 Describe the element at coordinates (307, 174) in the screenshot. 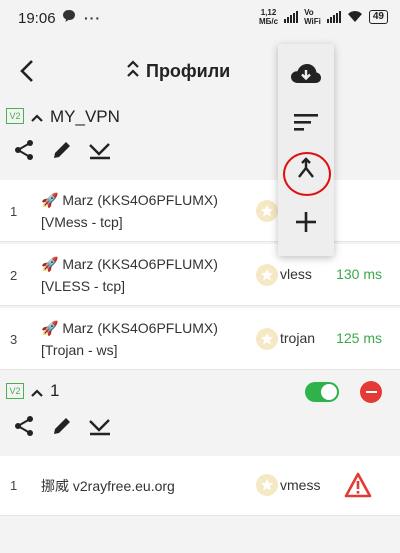

I see `annotation-highlight-circle` at that location.